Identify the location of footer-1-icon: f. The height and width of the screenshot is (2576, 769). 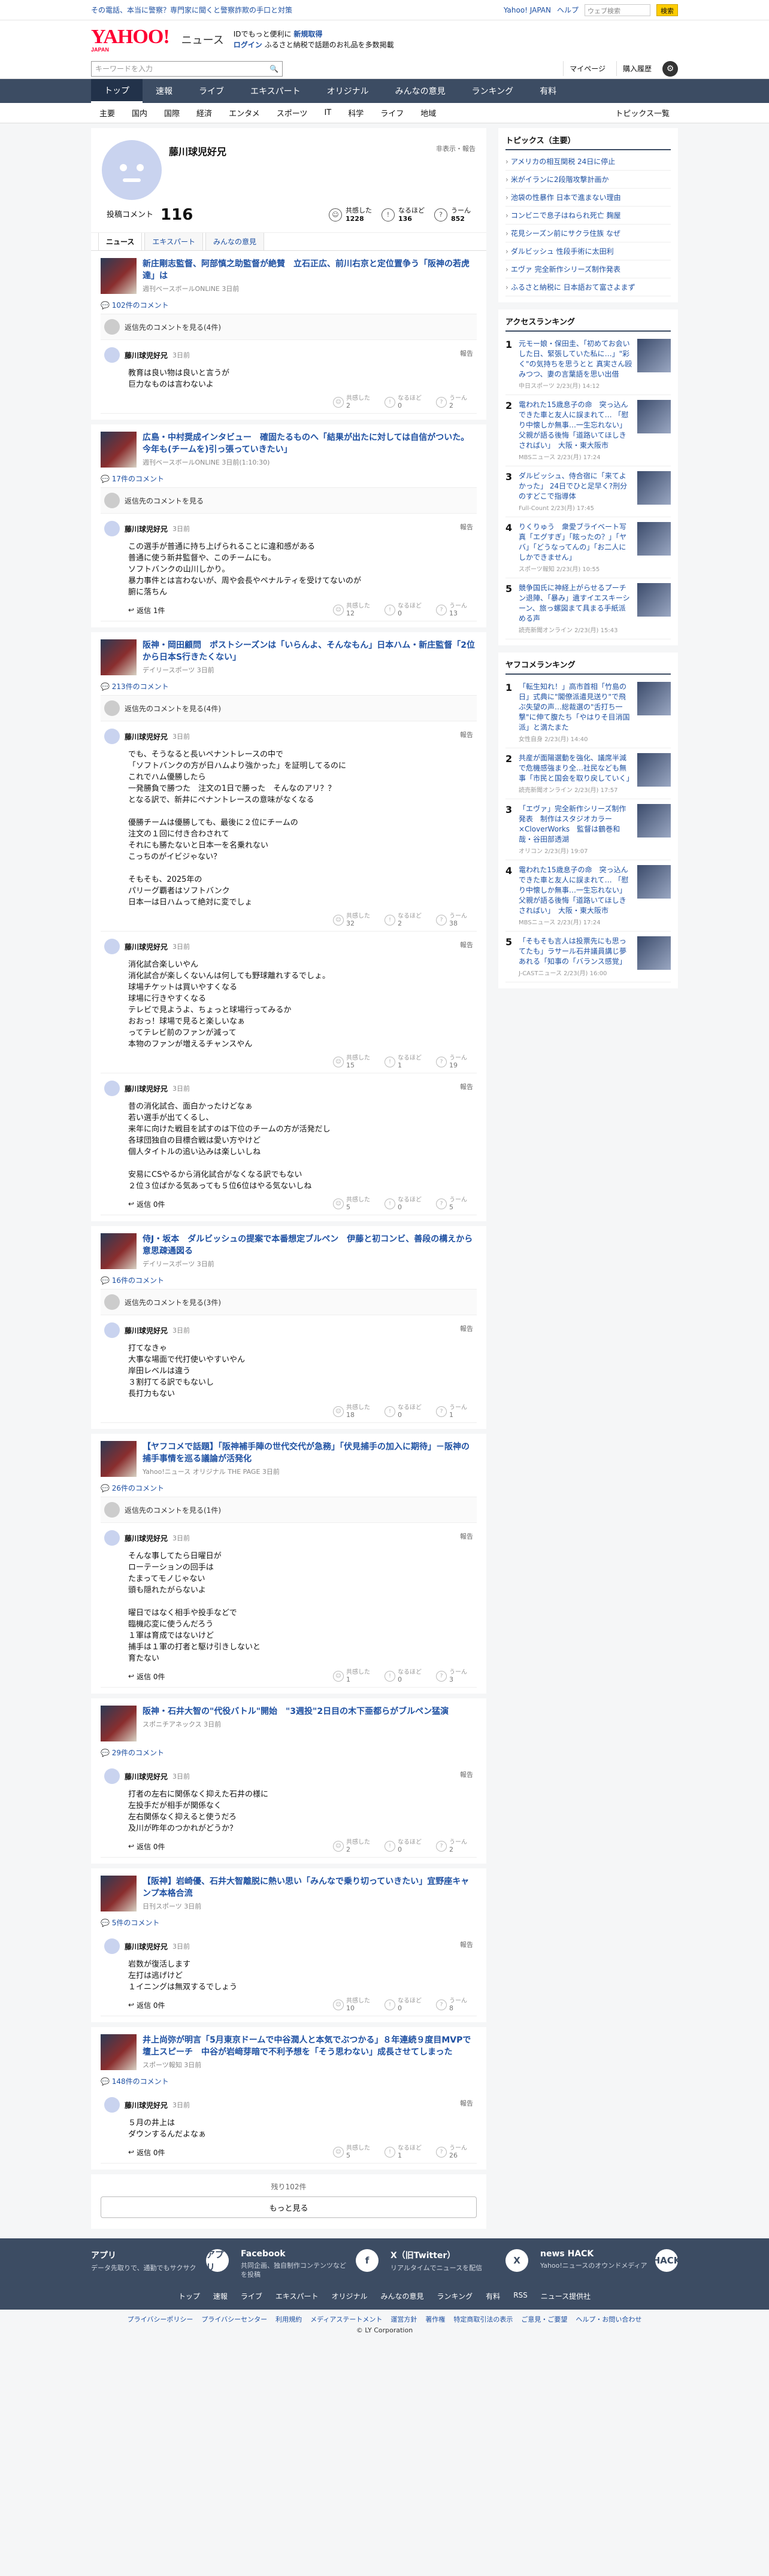
(367, 2260).